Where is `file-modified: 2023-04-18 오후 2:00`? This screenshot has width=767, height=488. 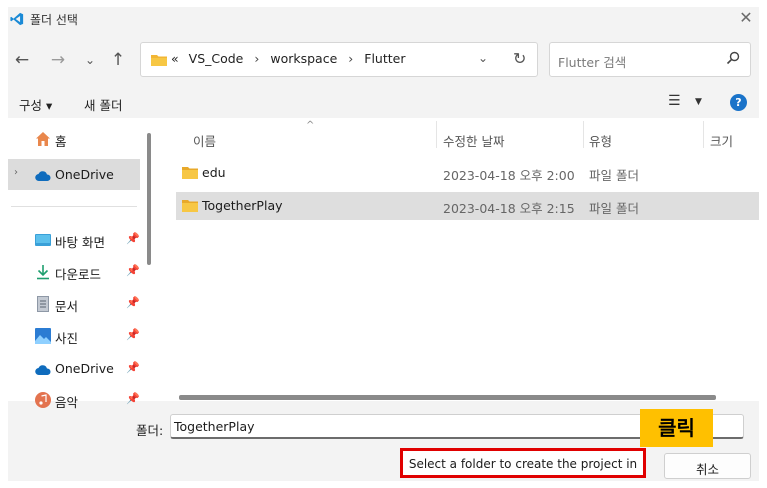
file-modified: 2023-04-18 오후 2:00 is located at coordinates (509, 175).